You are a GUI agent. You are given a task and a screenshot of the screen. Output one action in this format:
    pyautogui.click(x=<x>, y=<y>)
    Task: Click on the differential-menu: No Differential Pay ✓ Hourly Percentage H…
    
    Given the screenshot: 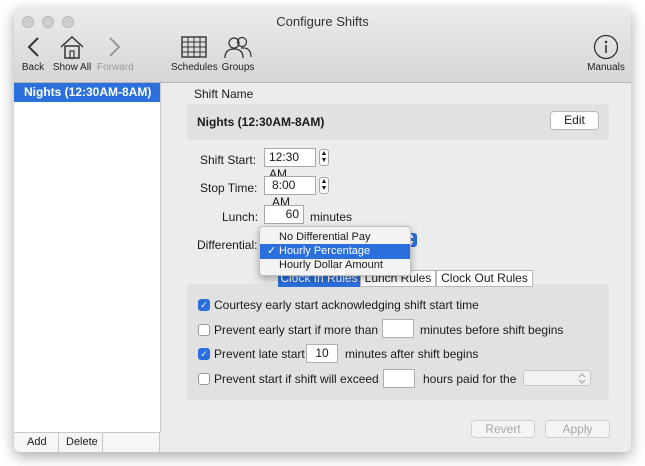 What is the action you would take?
    pyautogui.click(x=335, y=251)
    